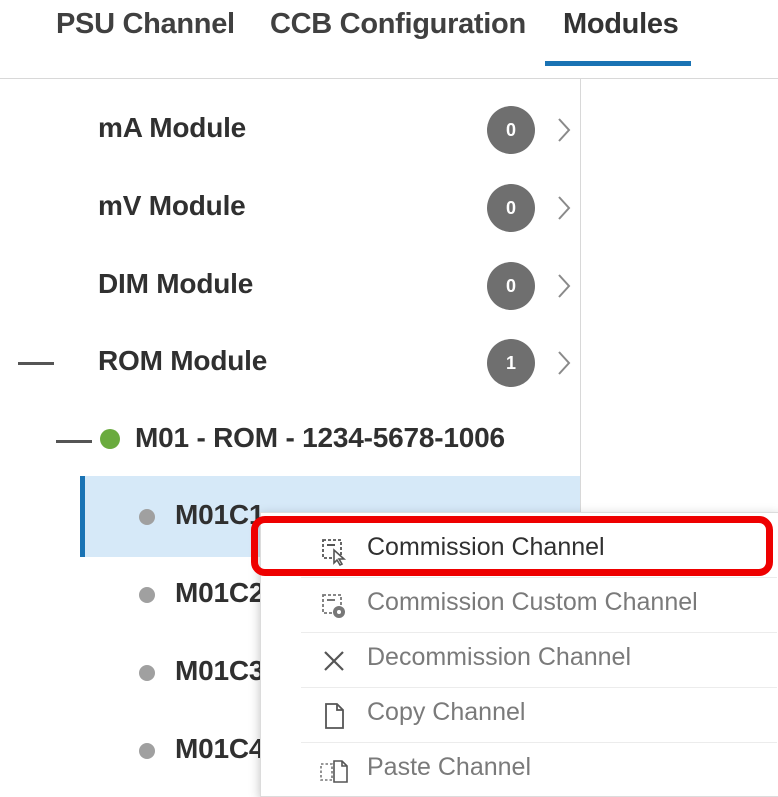  I want to click on module-label: DIM Module, so click(176, 283).